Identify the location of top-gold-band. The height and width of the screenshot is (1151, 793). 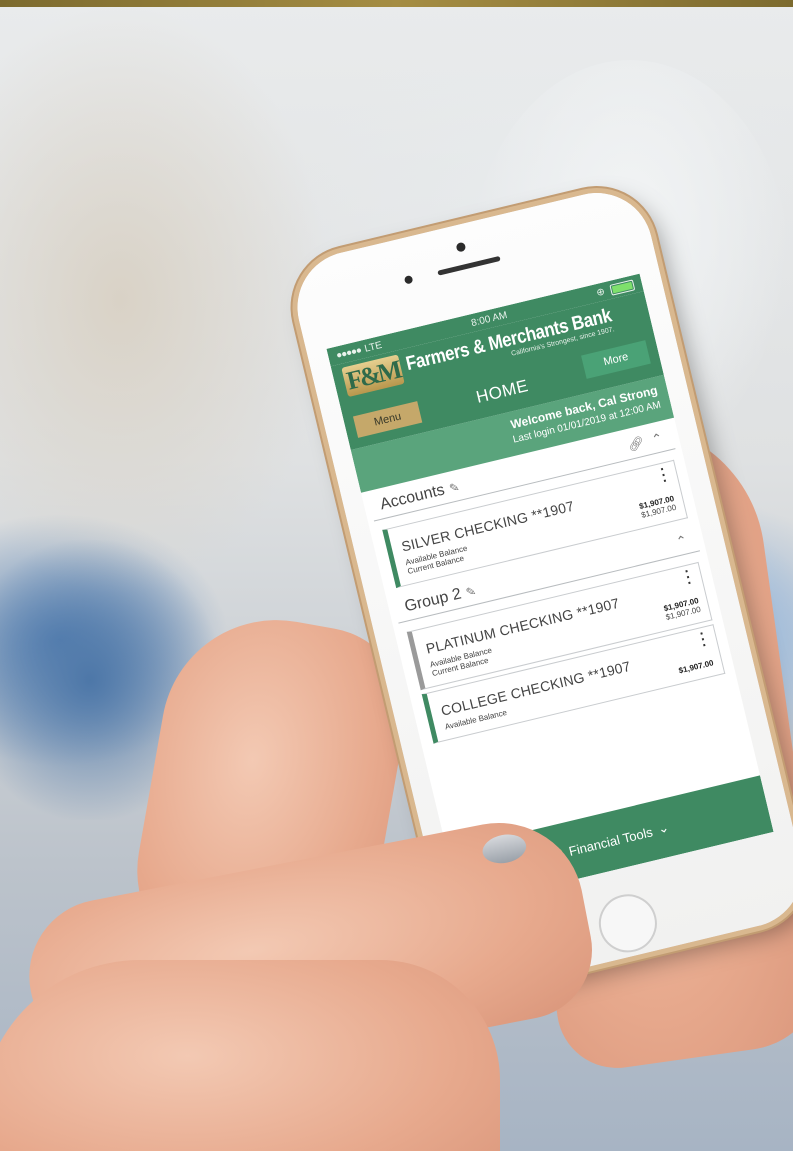
(396, 3).